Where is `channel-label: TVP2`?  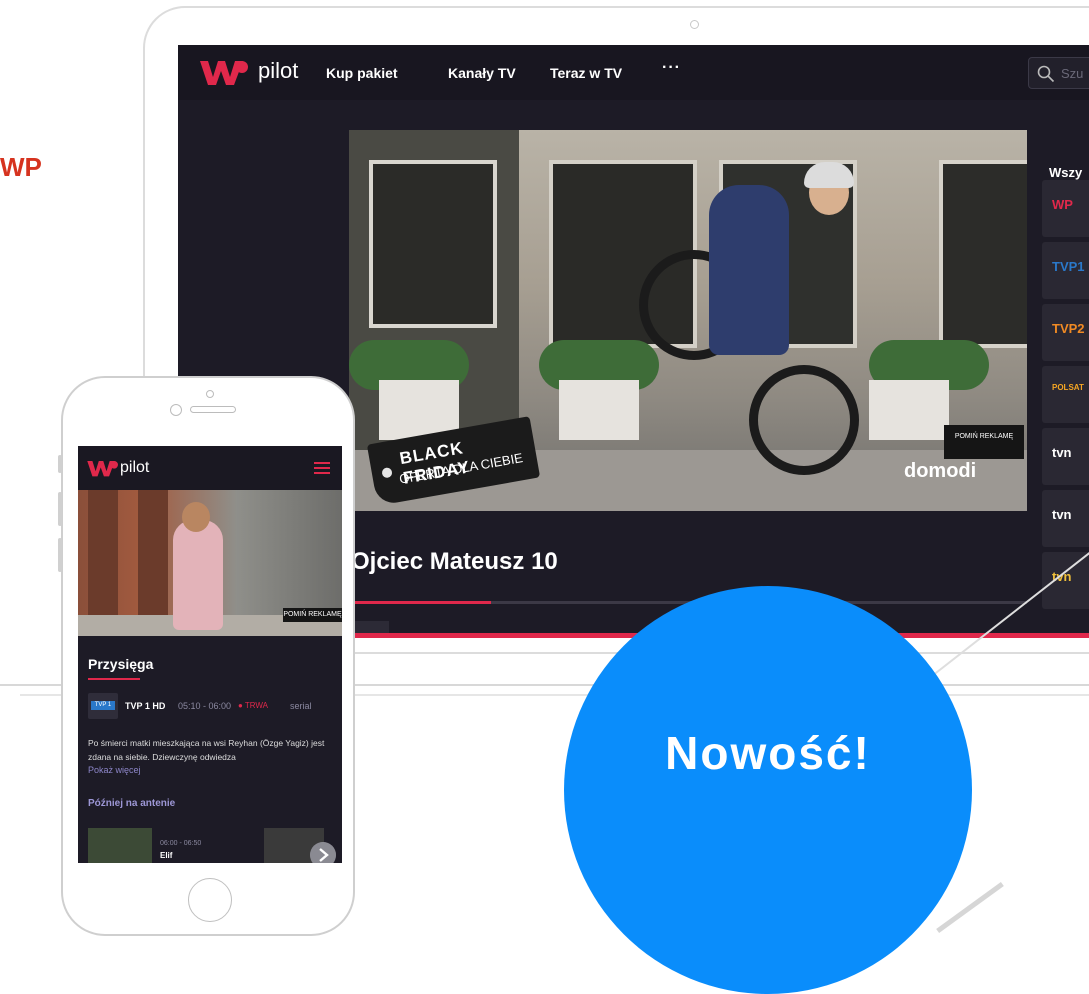 channel-label: TVP2 is located at coordinates (1068, 328).